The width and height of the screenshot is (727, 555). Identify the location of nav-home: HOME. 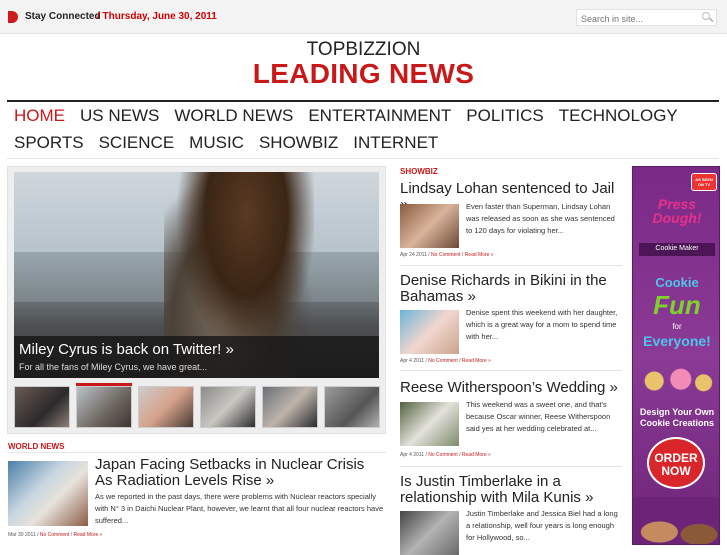
(39, 116).